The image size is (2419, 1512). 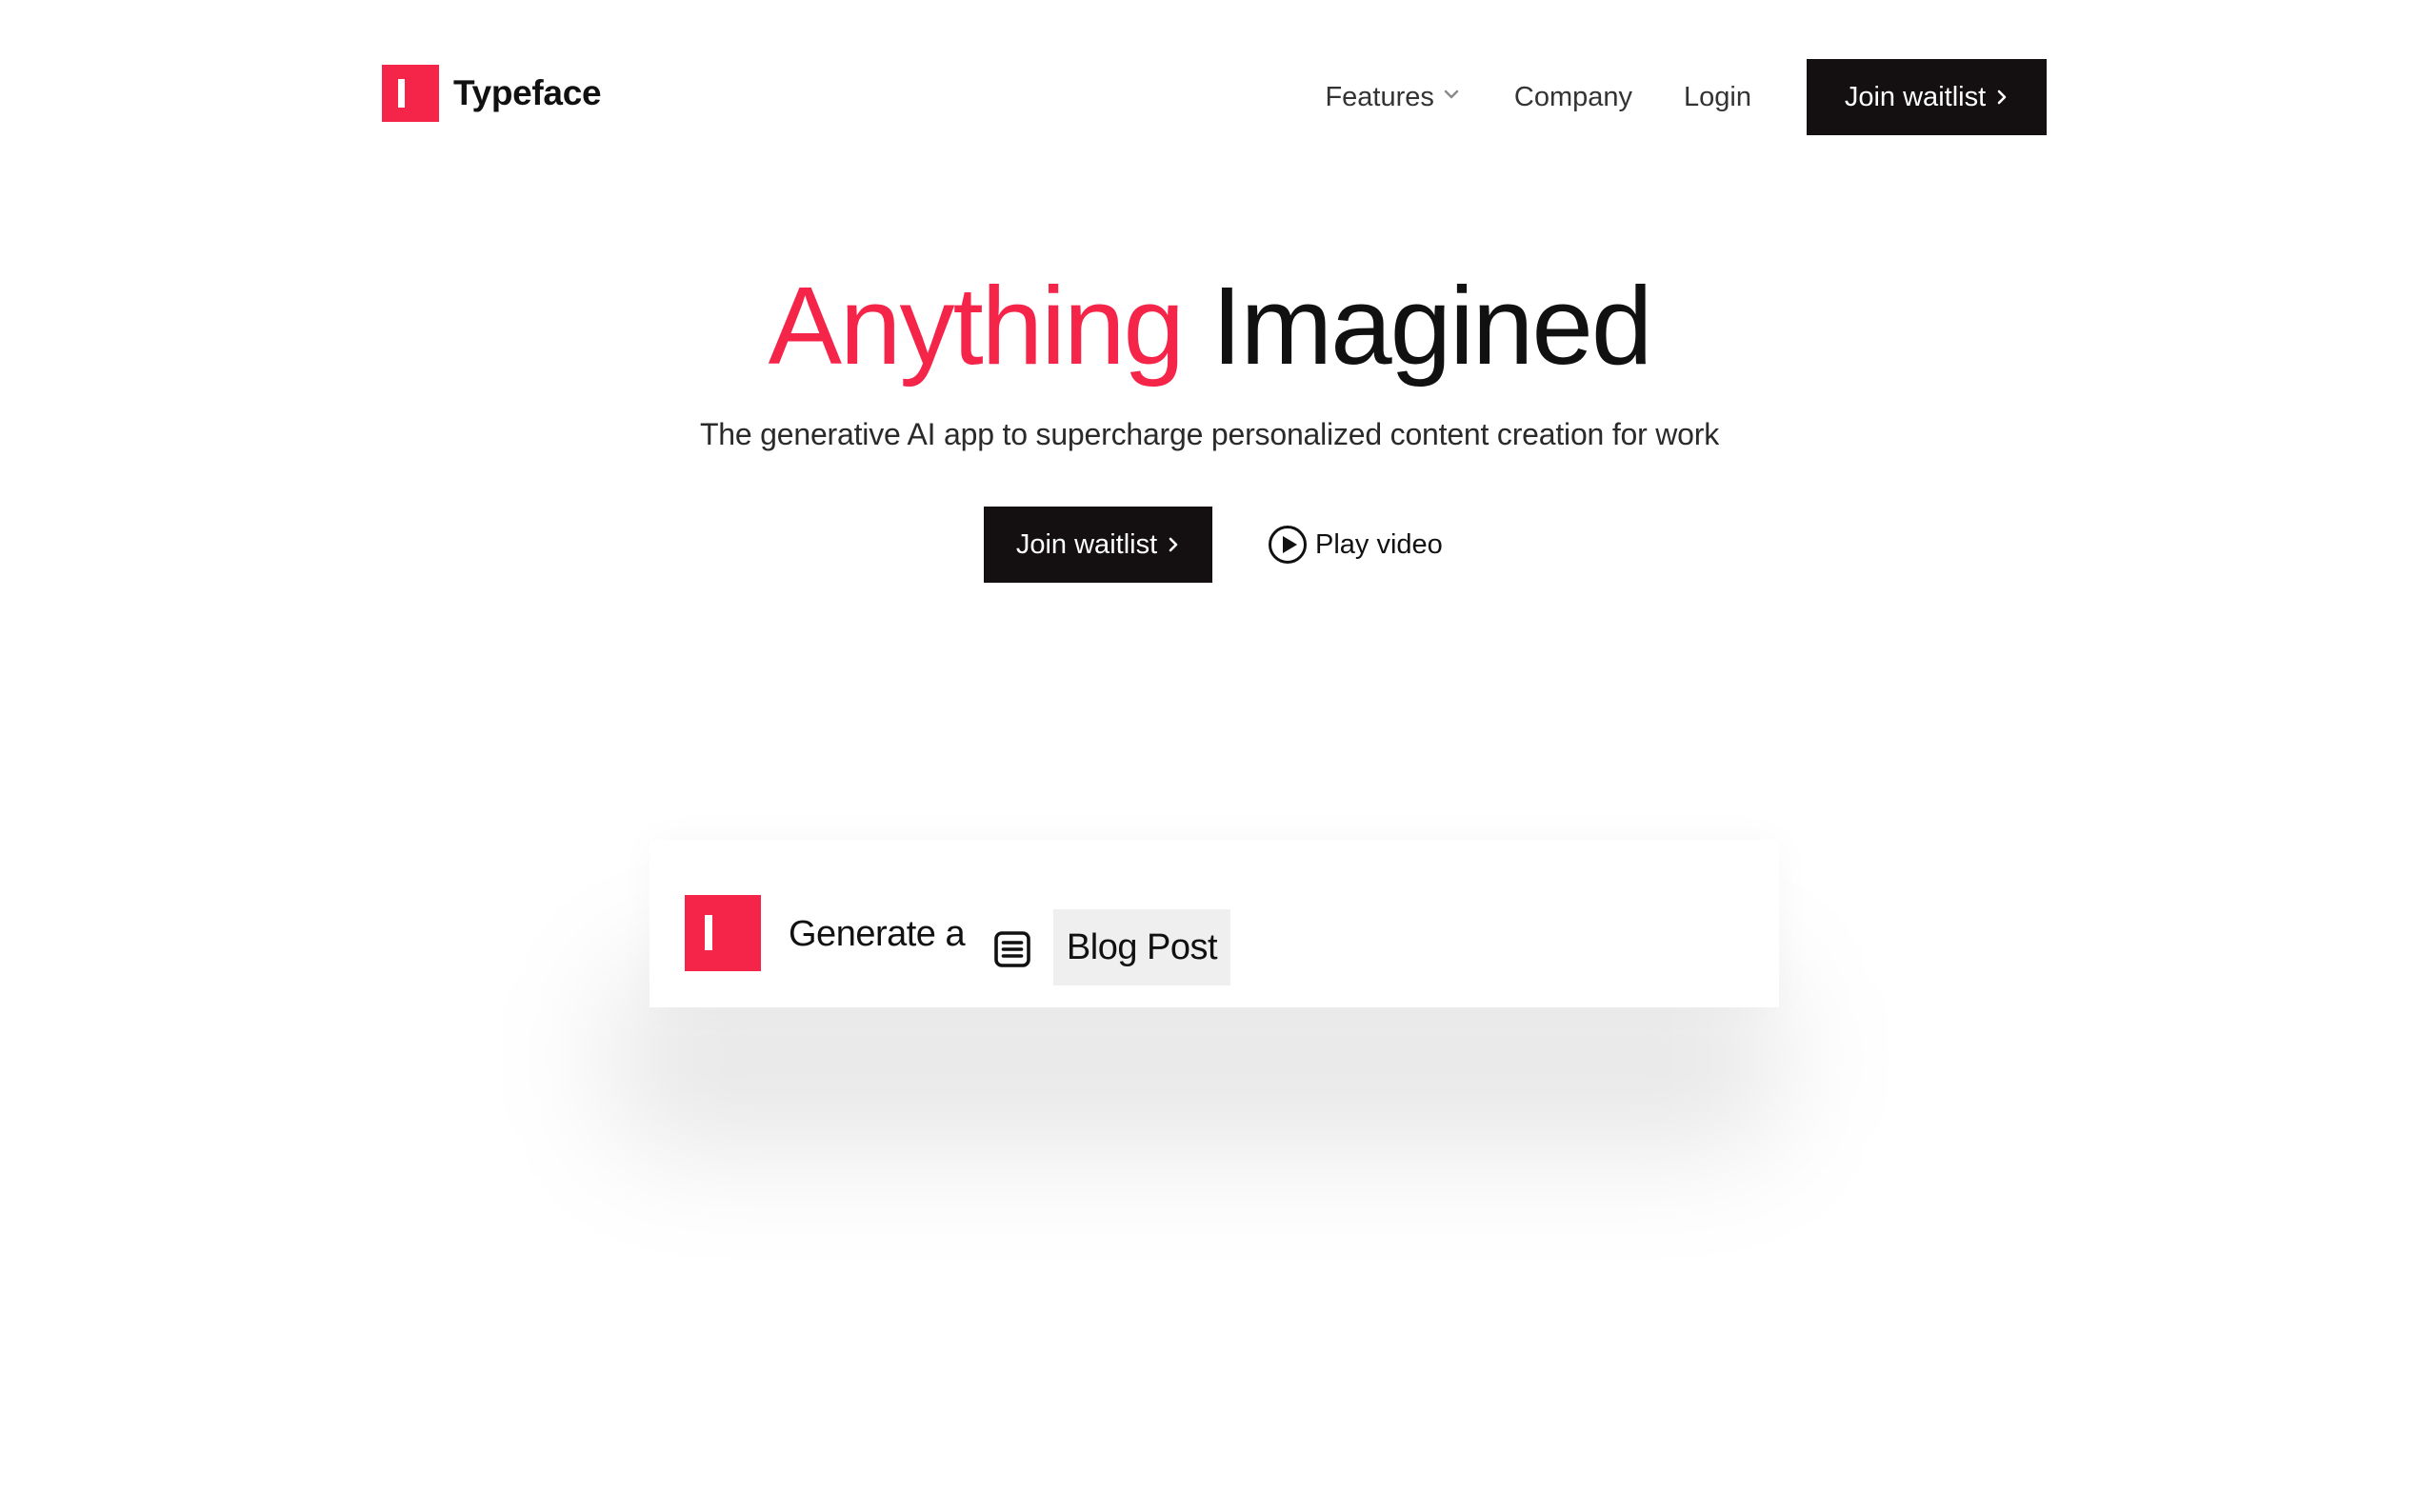 What do you see at coordinates (1431, 326) in the screenshot?
I see `hero-title-rest: Imagined` at bounding box center [1431, 326].